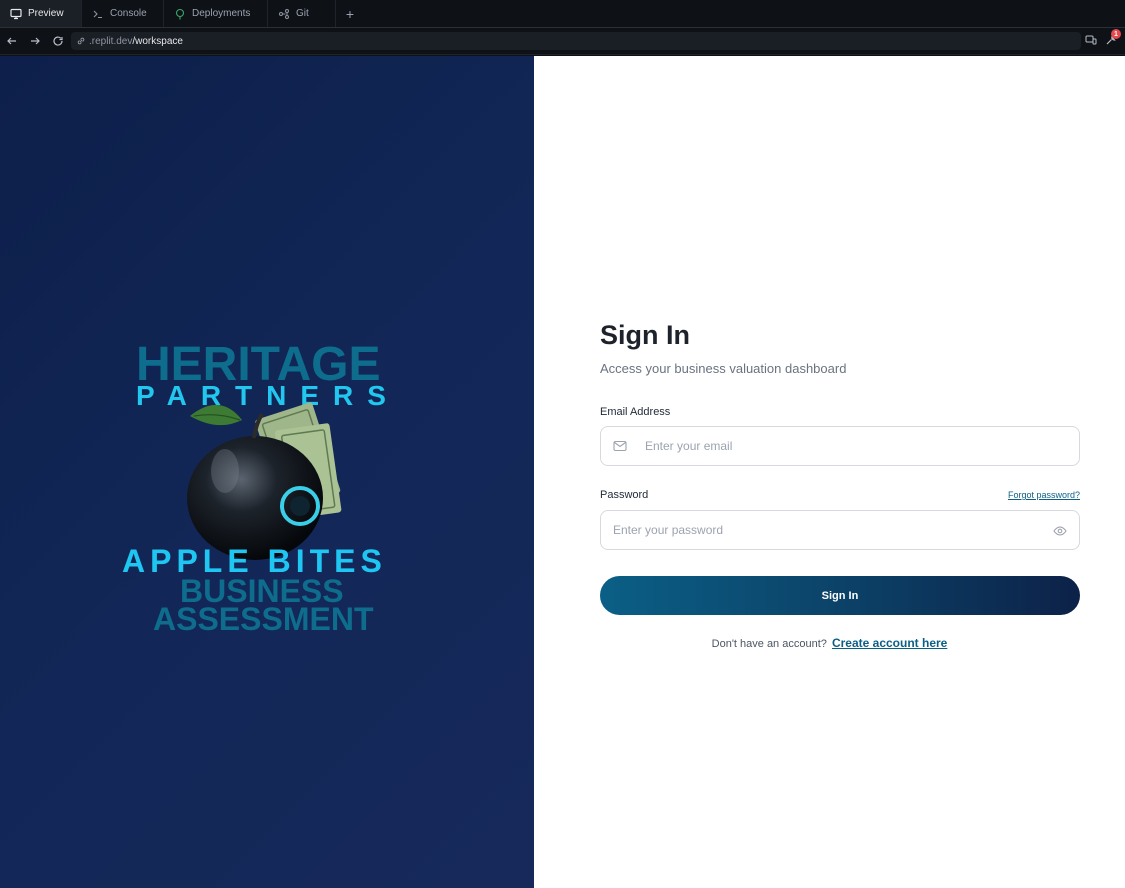  What do you see at coordinates (840, 446) in the screenshot?
I see `email-field: Enter your email` at bounding box center [840, 446].